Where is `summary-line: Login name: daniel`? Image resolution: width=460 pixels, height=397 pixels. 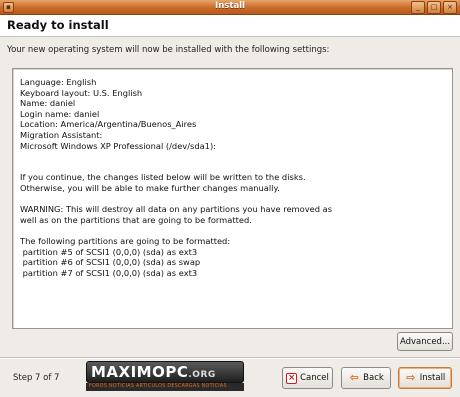 summary-line: Login name: daniel is located at coordinates (60, 113).